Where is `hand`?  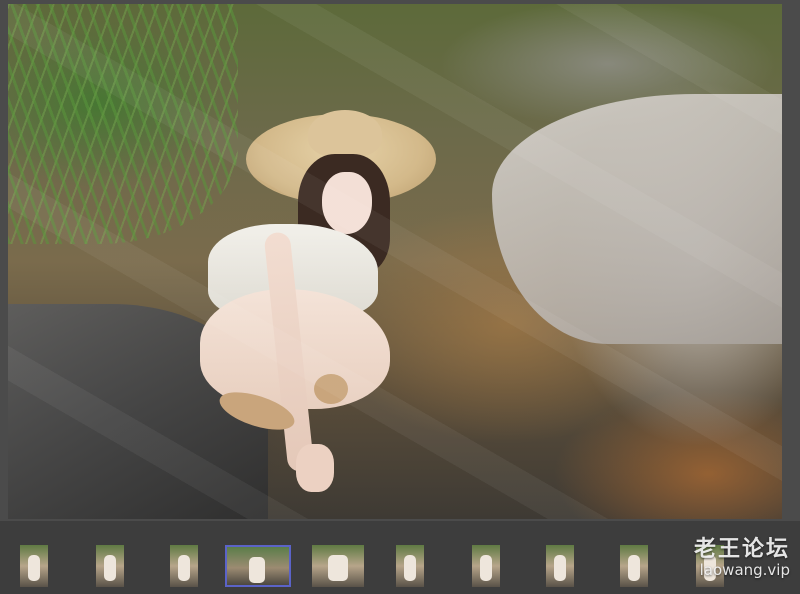 hand is located at coordinates (315, 468).